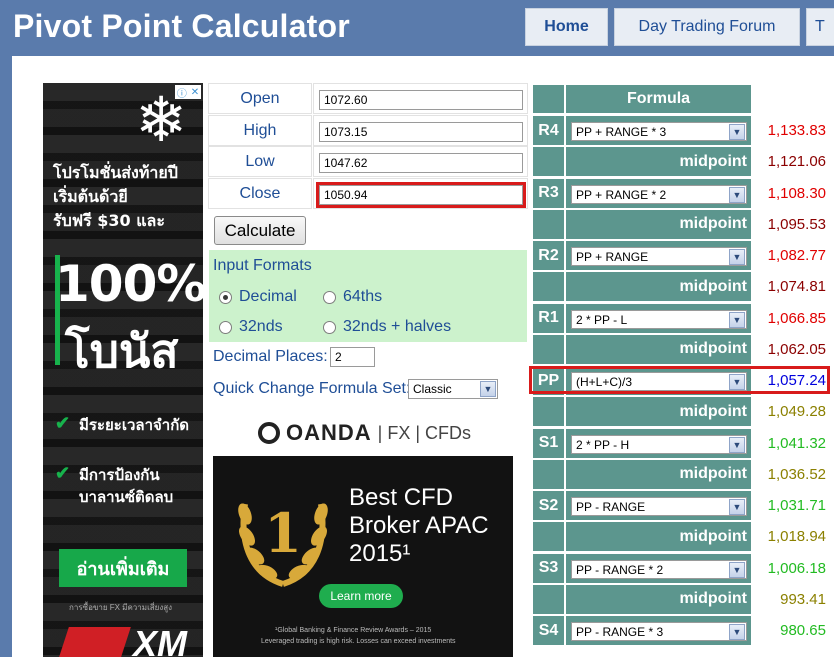 The height and width of the screenshot is (657, 834). What do you see at coordinates (129, 284) in the screenshot?
I see `ad-big-percent: 100%` at bounding box center [129, 284].